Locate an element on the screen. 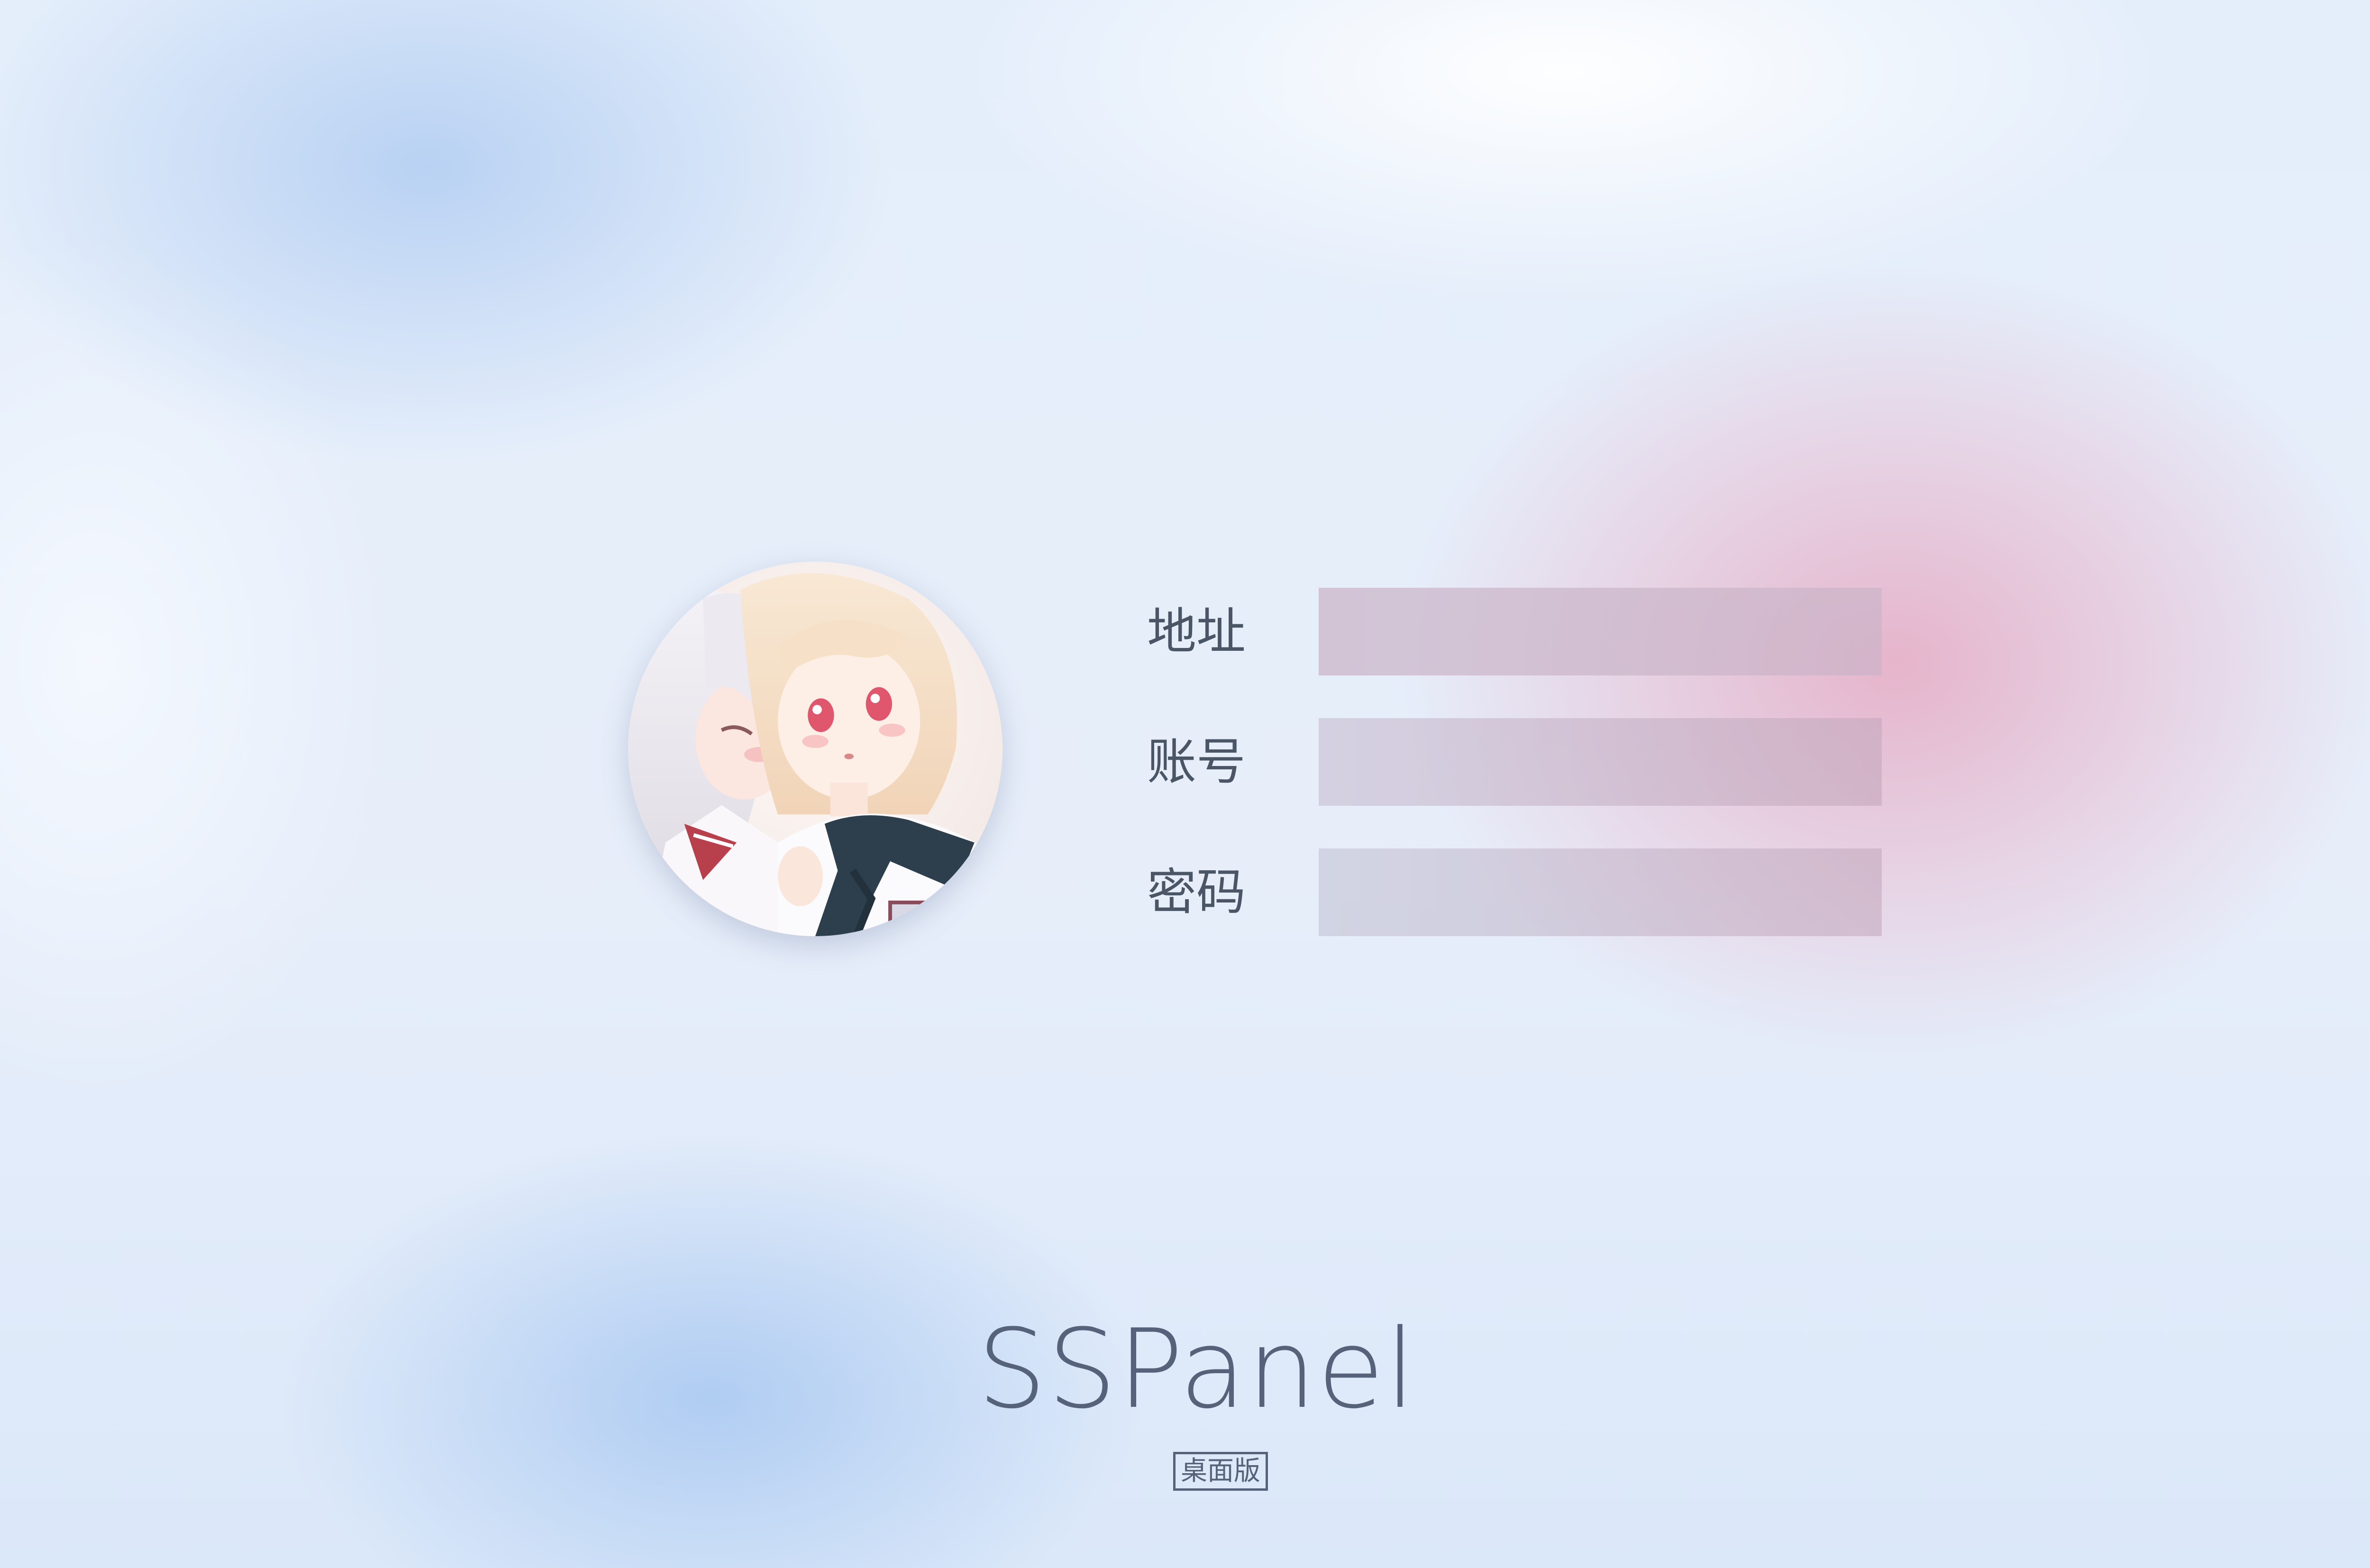 The width and height of the screenshot is (2370, 1568). avatar is located at coordinates (815, 749).